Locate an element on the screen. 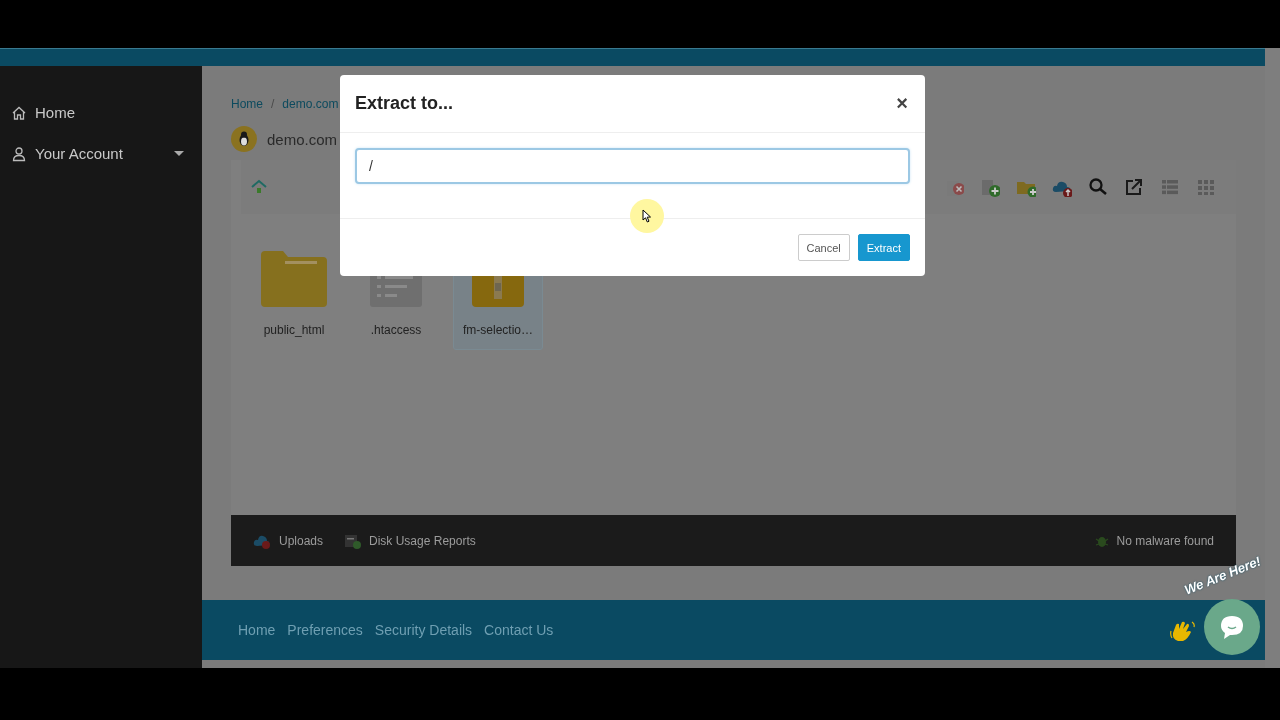 The image size is (1280, 720). waving-hand-icon is located at coordinates (1183, 631).